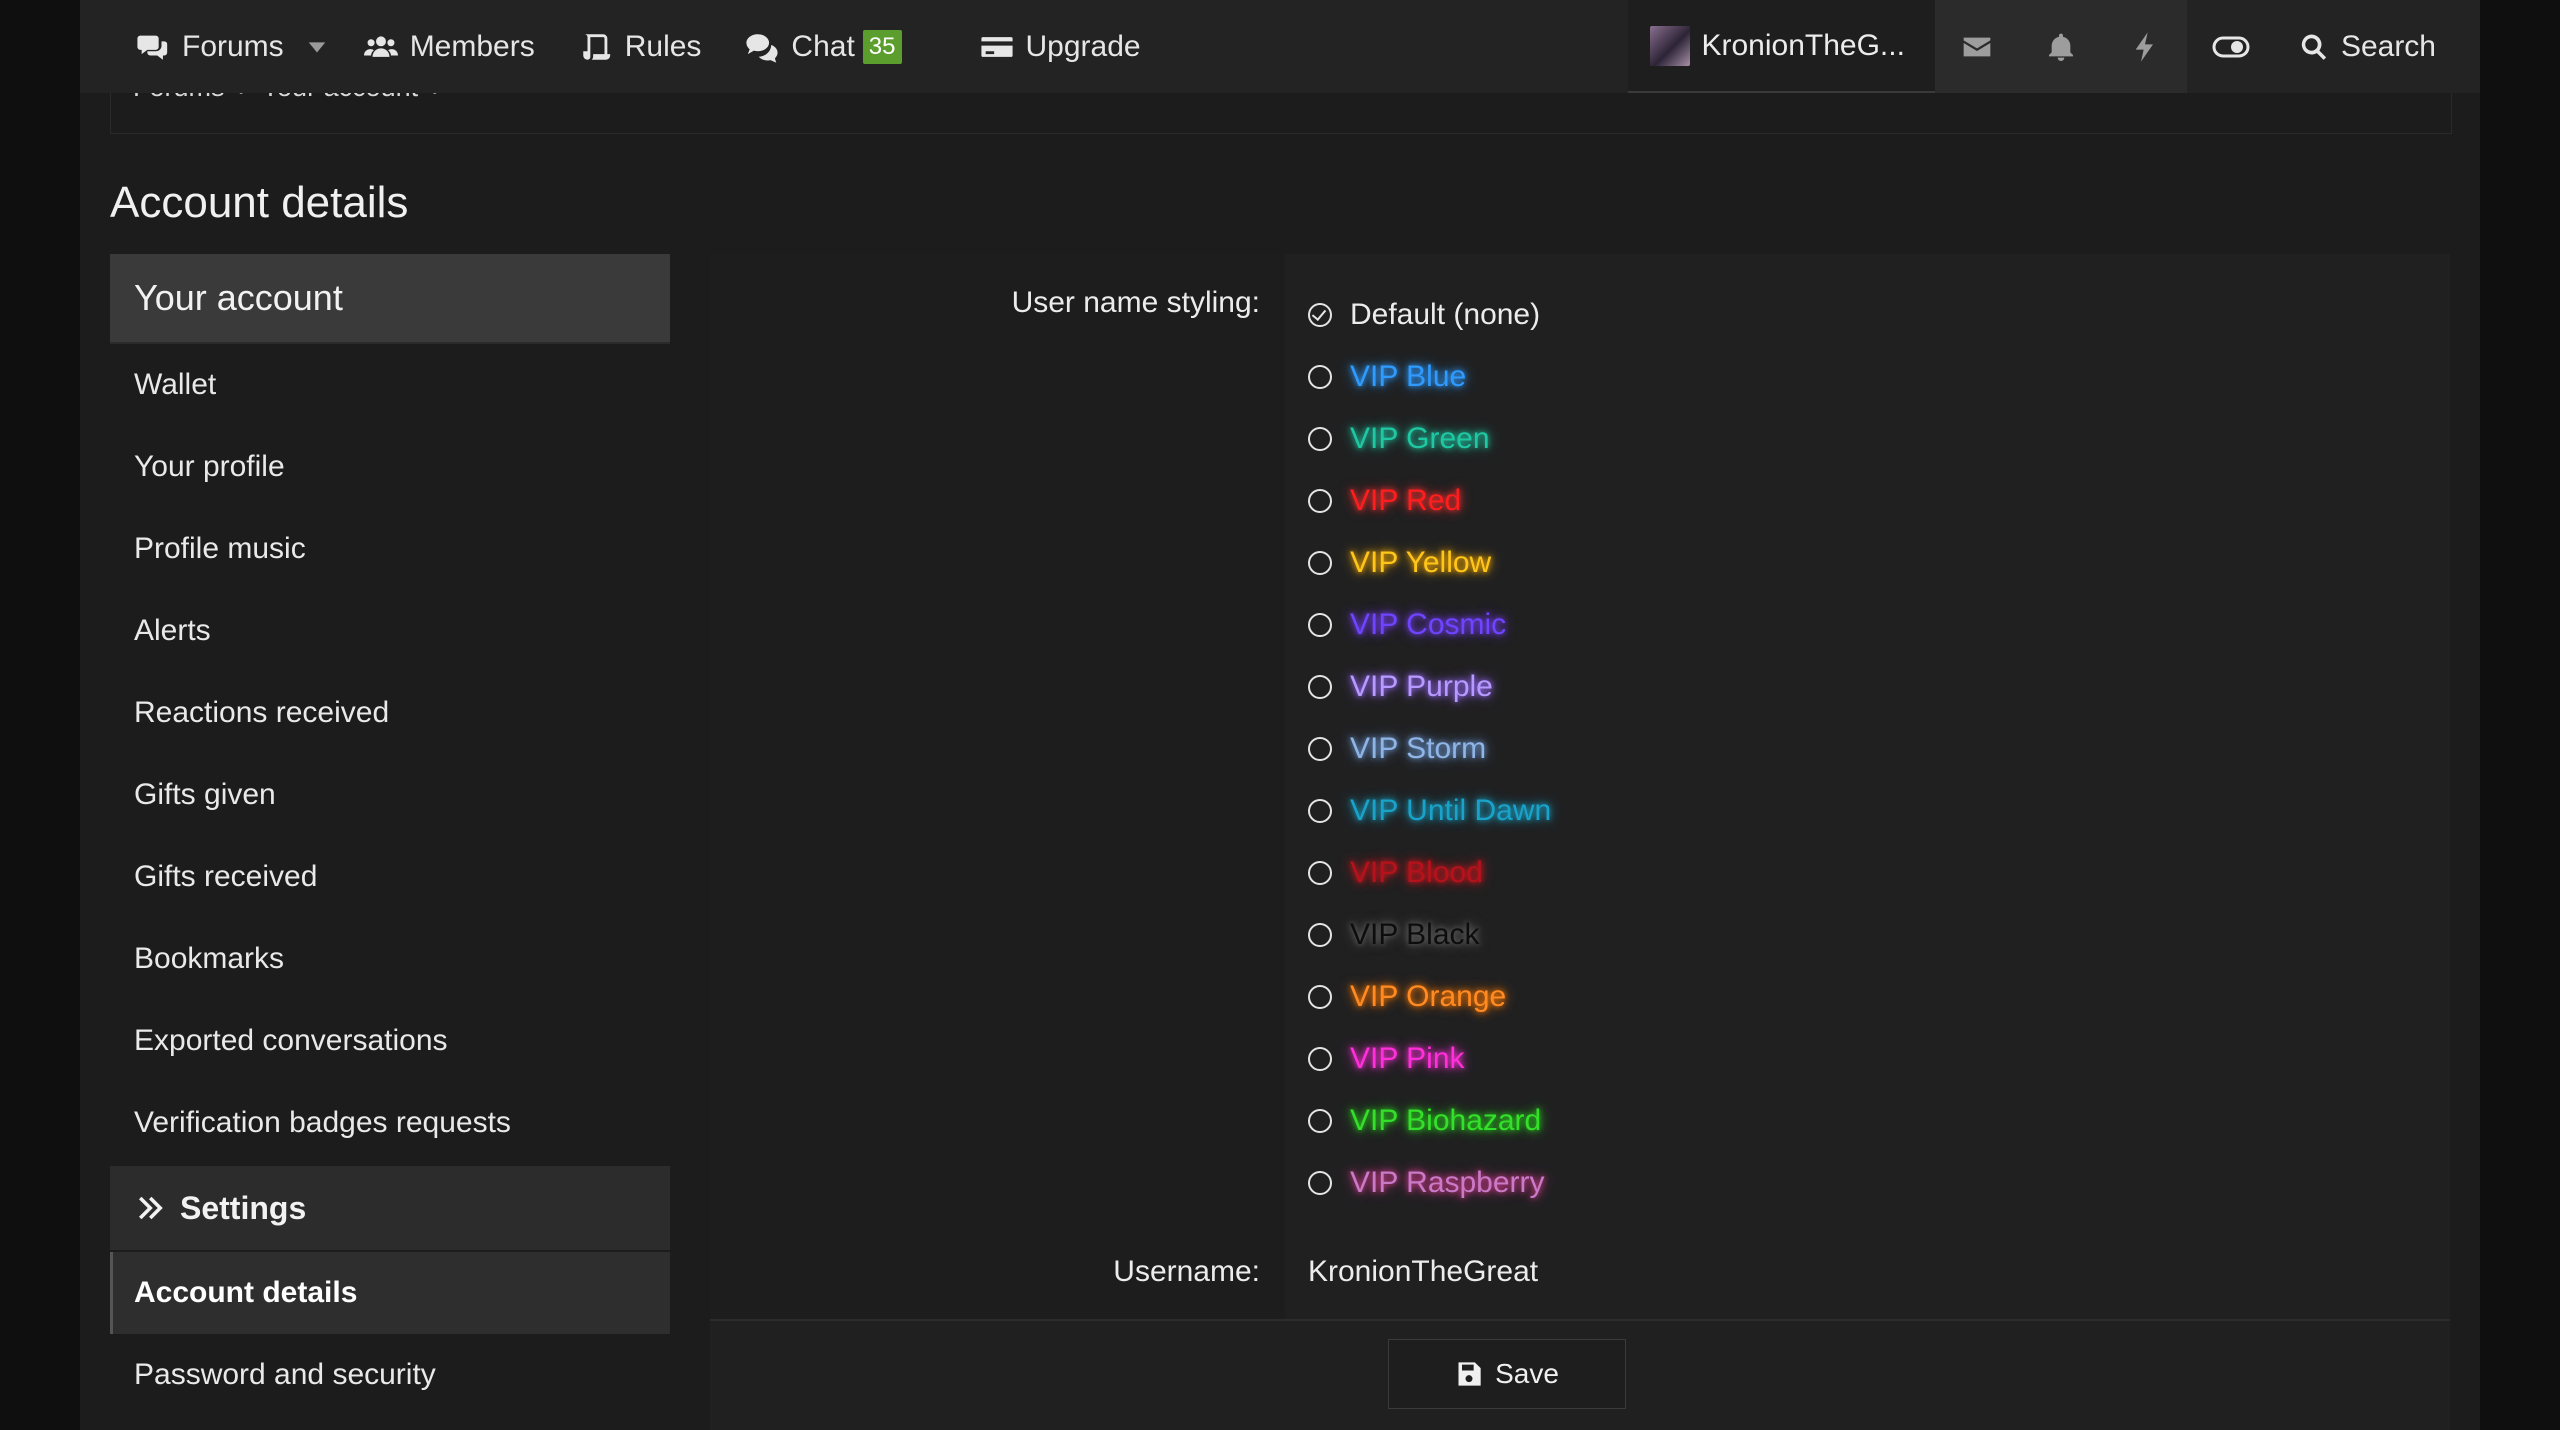 This screenshot has height=1430, width=2560. What do you see at coordinates (390, 1293) in the screenshot?
I see `sidebar-item-account-details: Account details` at bounding box center [390, 1293].